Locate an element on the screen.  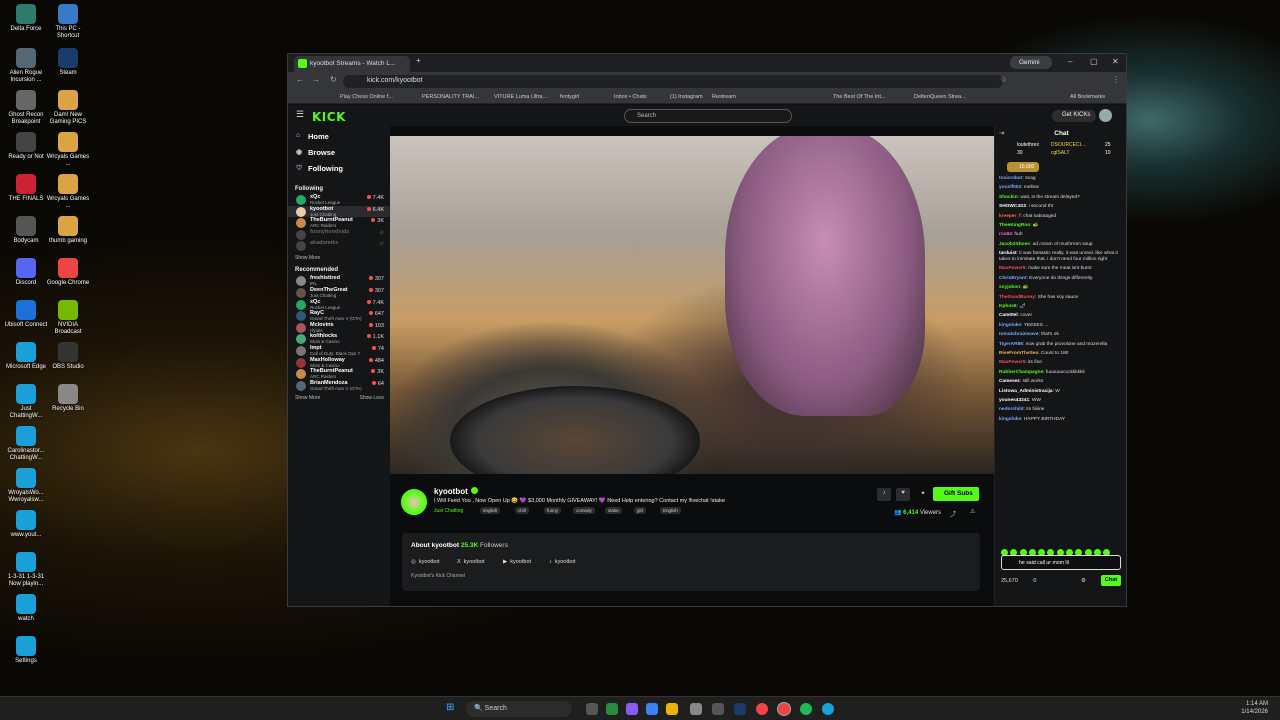
sidebar-item-following: ♡ Following is located at coordinates (339, 172).